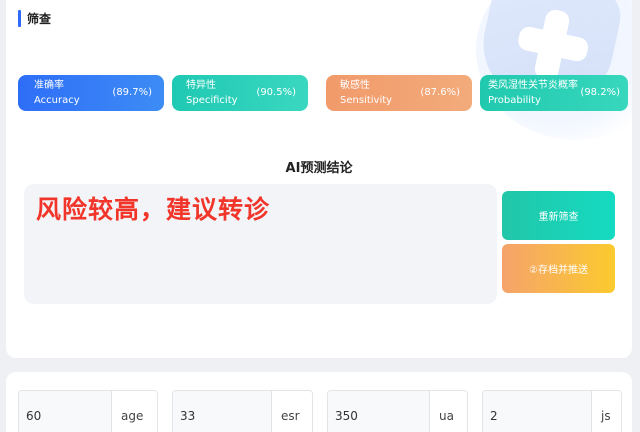 The image size is (640, 432). Describe the element at coordinates (378, 411) in the screenshot. I see `ua-input: 350` at that location.